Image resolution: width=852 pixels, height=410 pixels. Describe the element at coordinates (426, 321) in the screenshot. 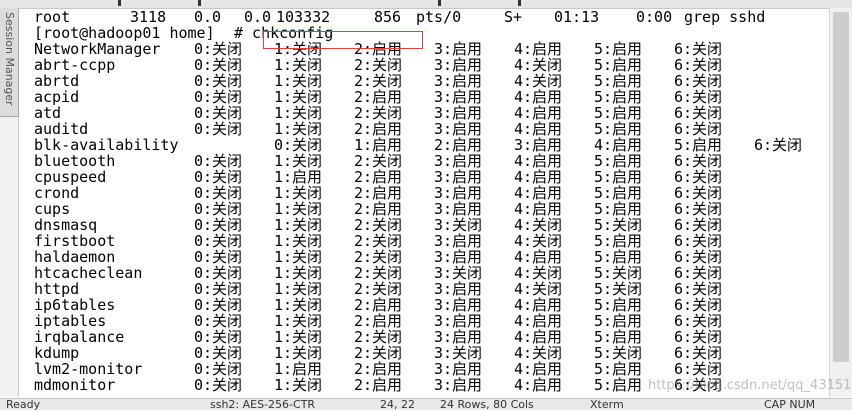

I see `service-row: iptables 0:关闭 1:关闭 2:启用 3:启用 4:启用 5:启用 6:关闭` at that location.